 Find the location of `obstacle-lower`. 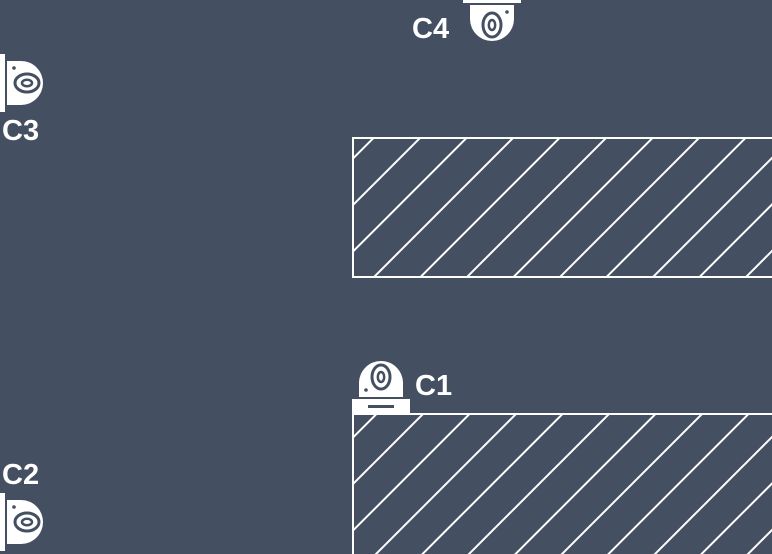

obstacle-lower is located at coordinates (562, 483).